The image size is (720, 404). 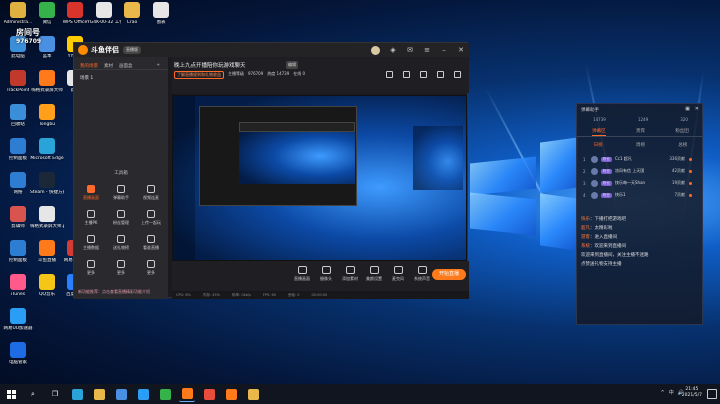 What do you see at coordinates (86, 78) in the screenshot?
I see `scene-item: 场景 1` at bounding box center [86, 78].